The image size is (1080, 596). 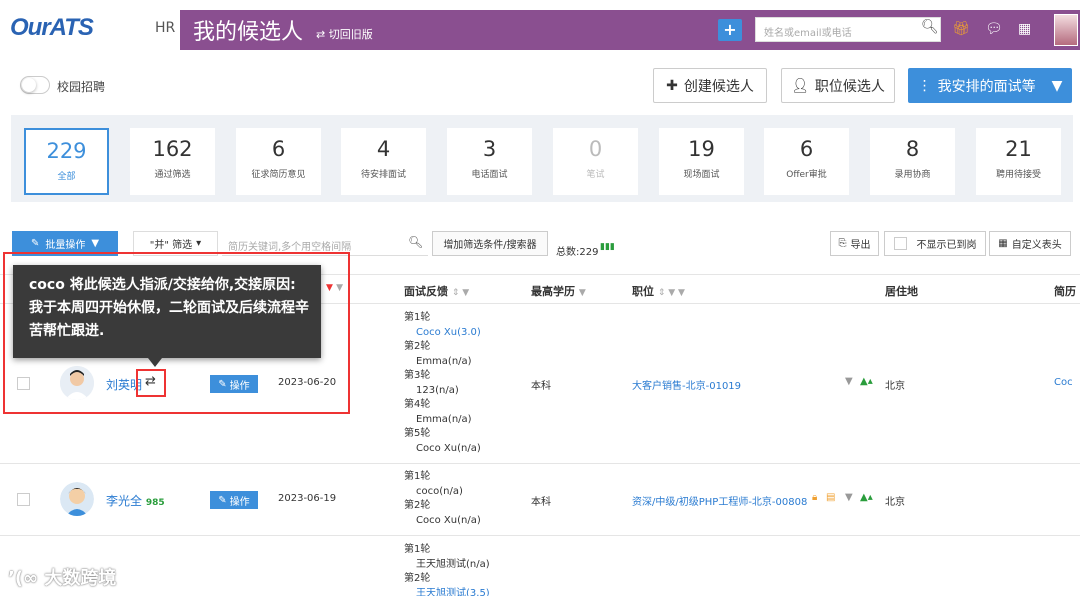 What do you see at coordinates (806, 175) in the screenshot?
I see `stat-label: Offer审批` at bounding box center [806, 175].